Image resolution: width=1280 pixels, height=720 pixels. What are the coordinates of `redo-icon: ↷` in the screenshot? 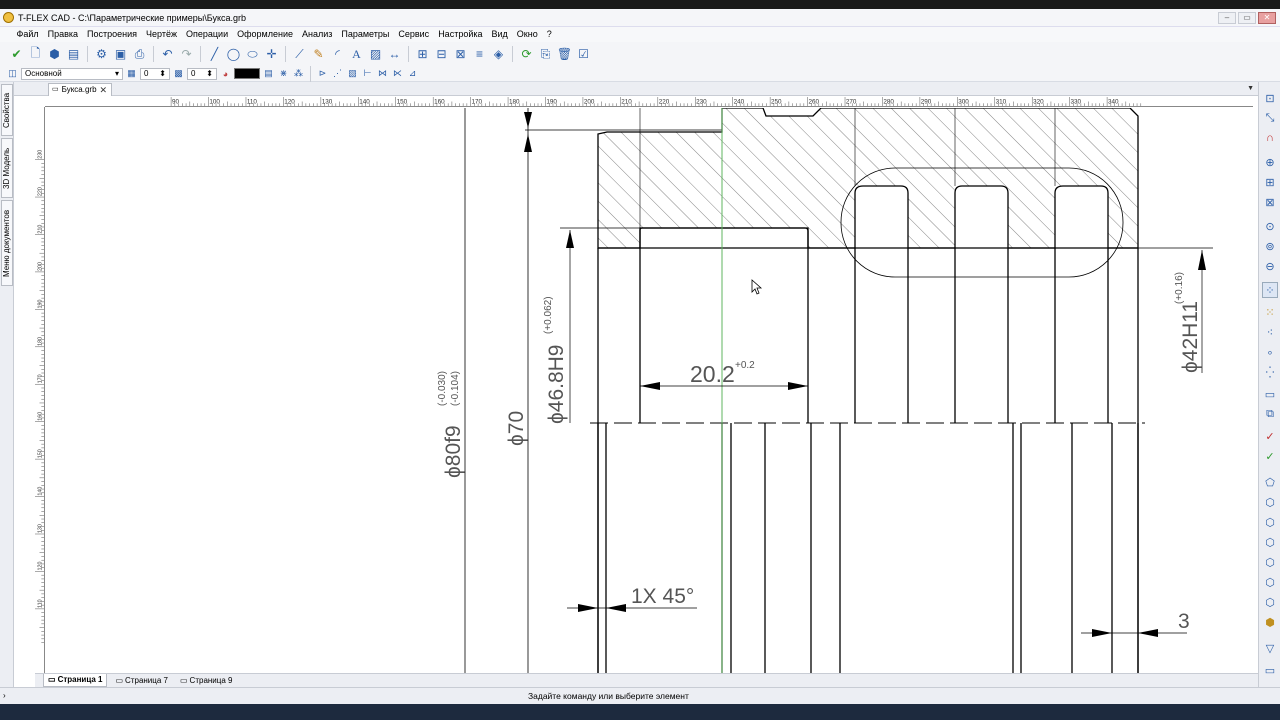 It's located at (186, 54).